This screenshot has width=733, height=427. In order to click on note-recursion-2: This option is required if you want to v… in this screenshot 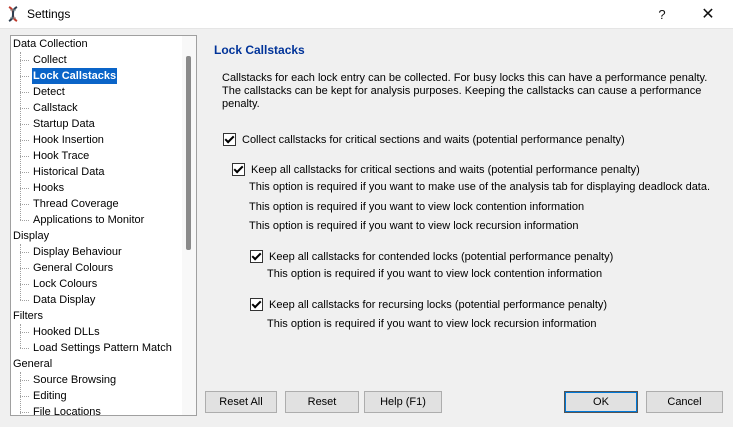, I will do `click(432, 324)`.